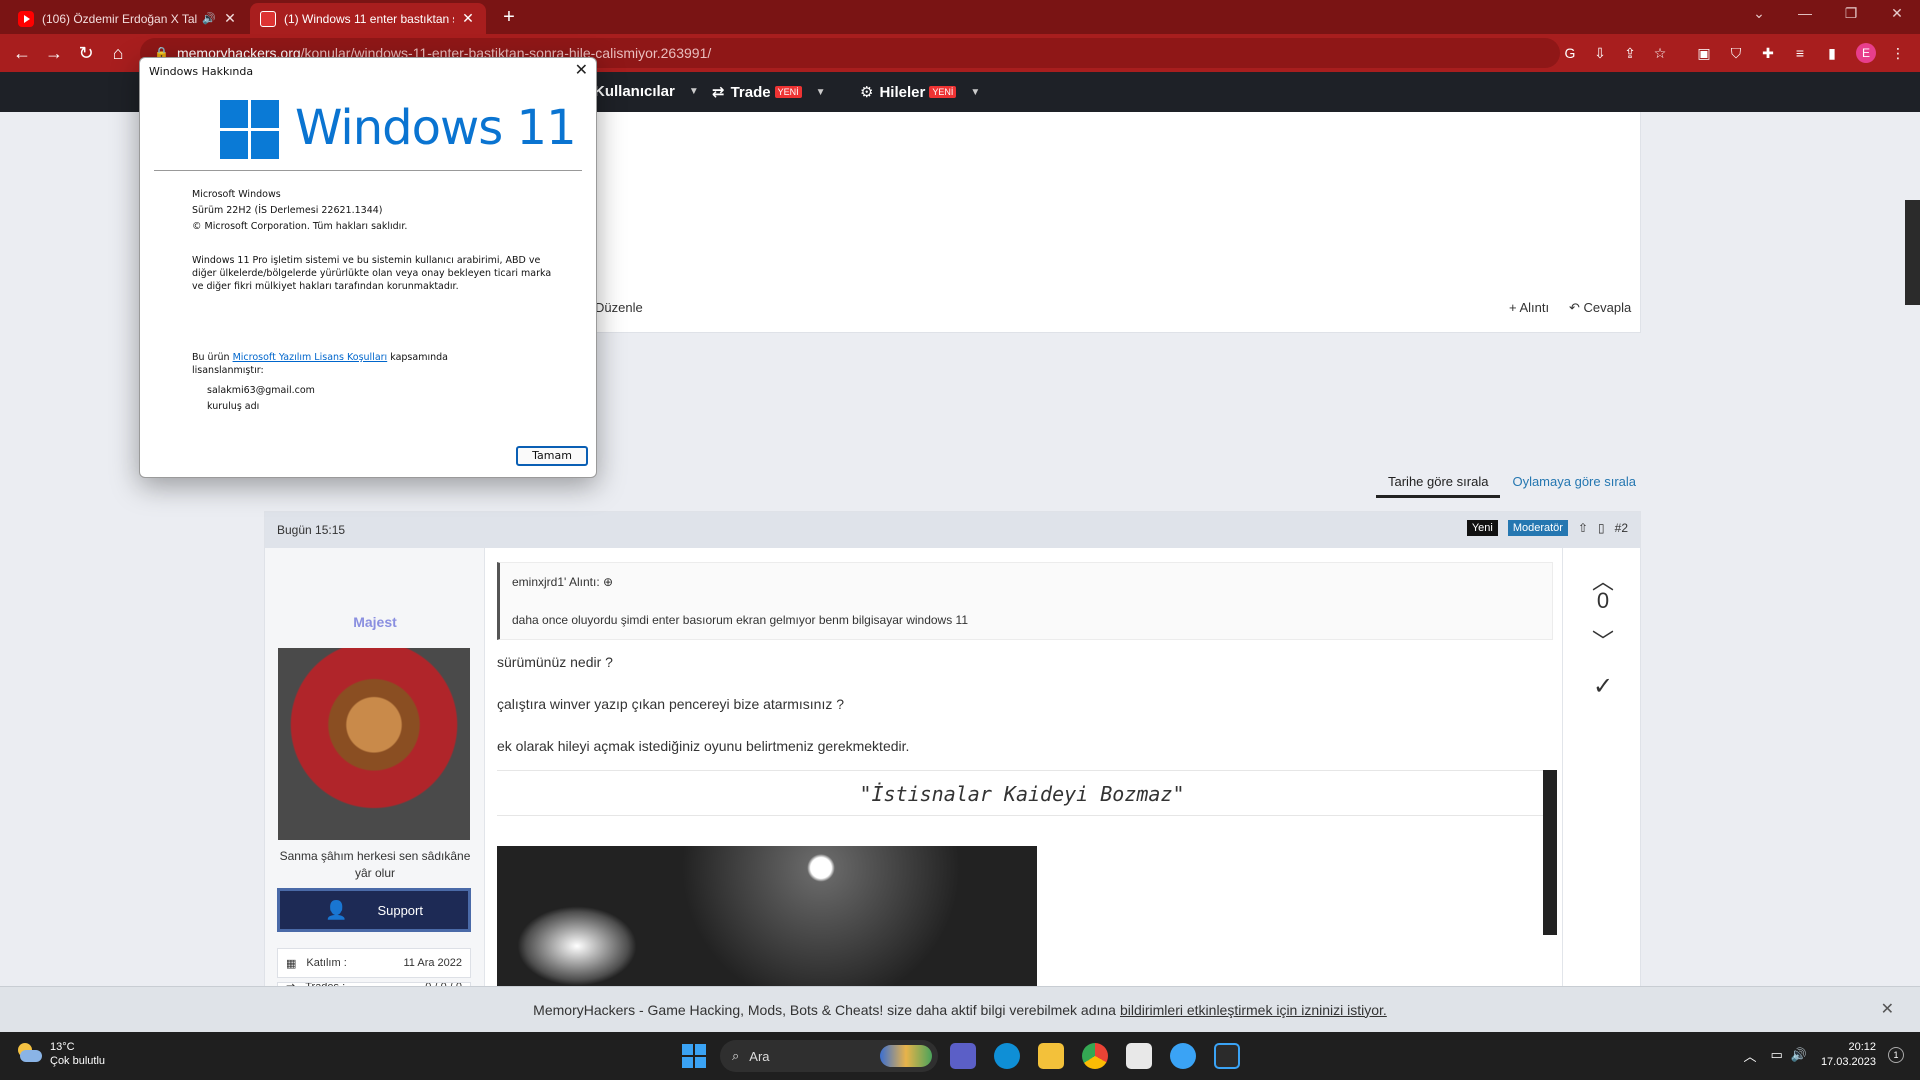 The height and width of the screenshot is (1080, 1920). Describe the element at coordinates (29, 1054) in the screenshot. I see `cloudy-icon` at that location.